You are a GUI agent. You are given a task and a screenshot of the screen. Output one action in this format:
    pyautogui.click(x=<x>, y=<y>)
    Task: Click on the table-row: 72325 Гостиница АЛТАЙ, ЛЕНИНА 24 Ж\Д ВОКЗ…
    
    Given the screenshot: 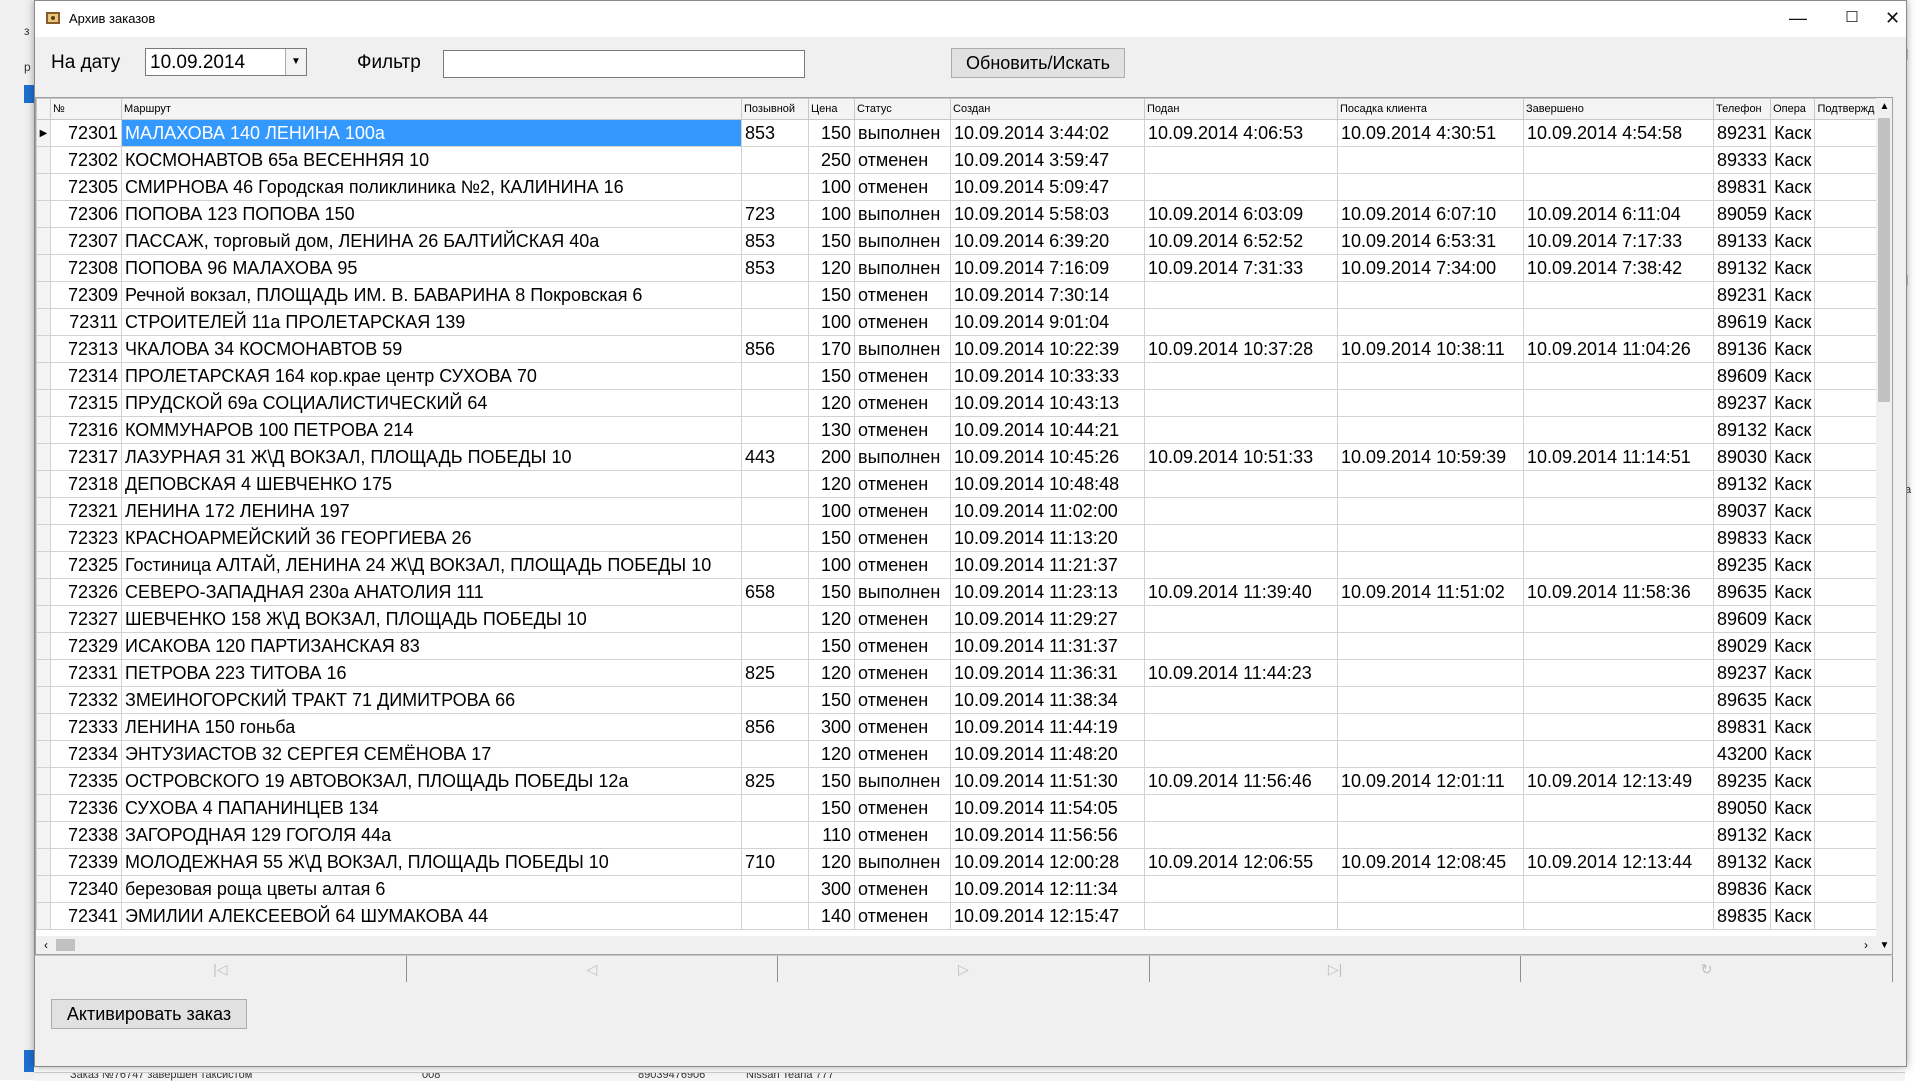 What is the action you would take?
    pyautogui.click(x=961, y=565)
    